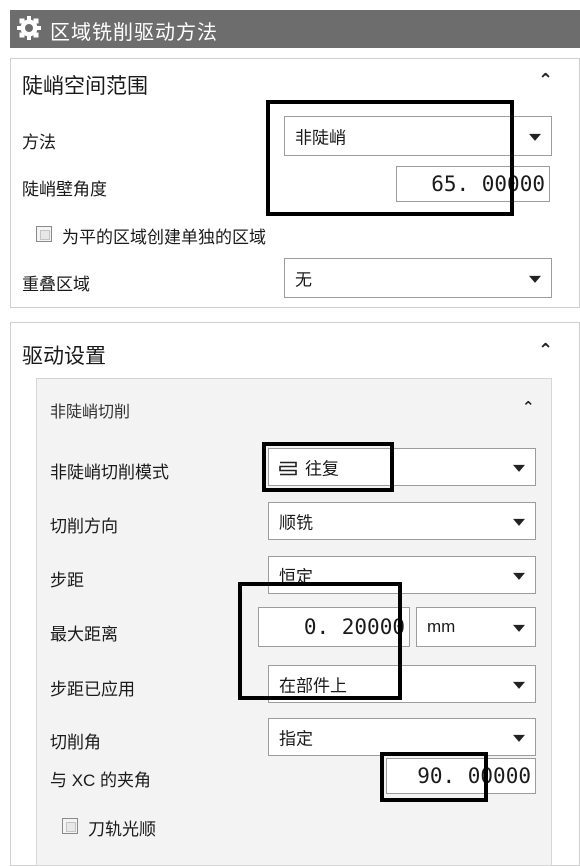  I want to click on stepover-value: 恒定, so click(296, 577).